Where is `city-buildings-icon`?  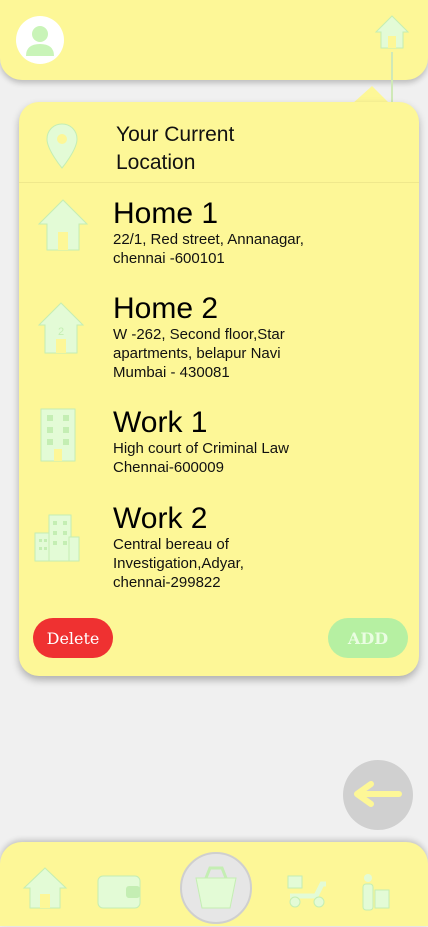 city-buildings-icon is located at coordinates (57, 538).